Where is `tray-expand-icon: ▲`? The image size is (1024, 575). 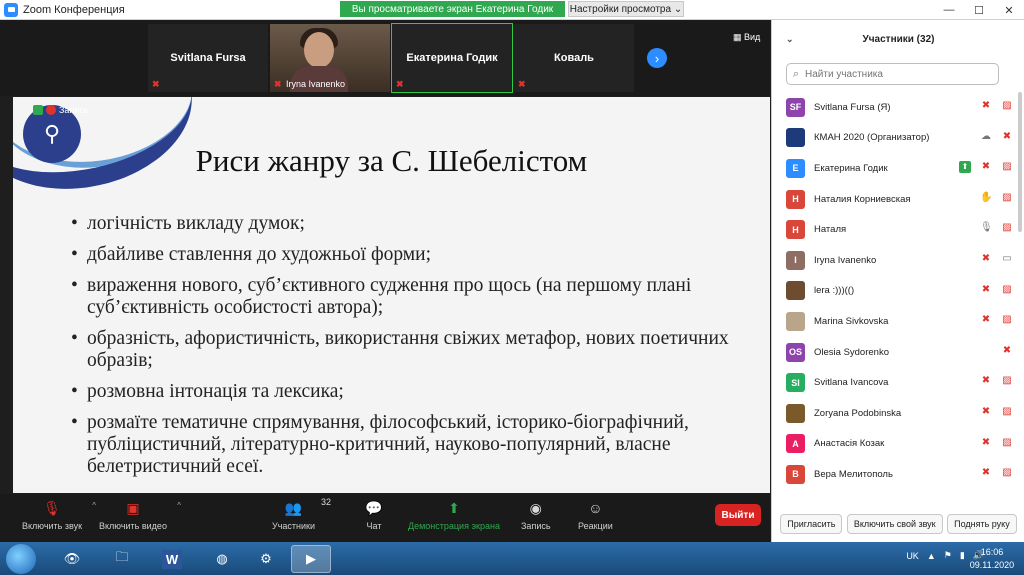 tray-expand-icon: ▲ is located at coordinates (931, 556).